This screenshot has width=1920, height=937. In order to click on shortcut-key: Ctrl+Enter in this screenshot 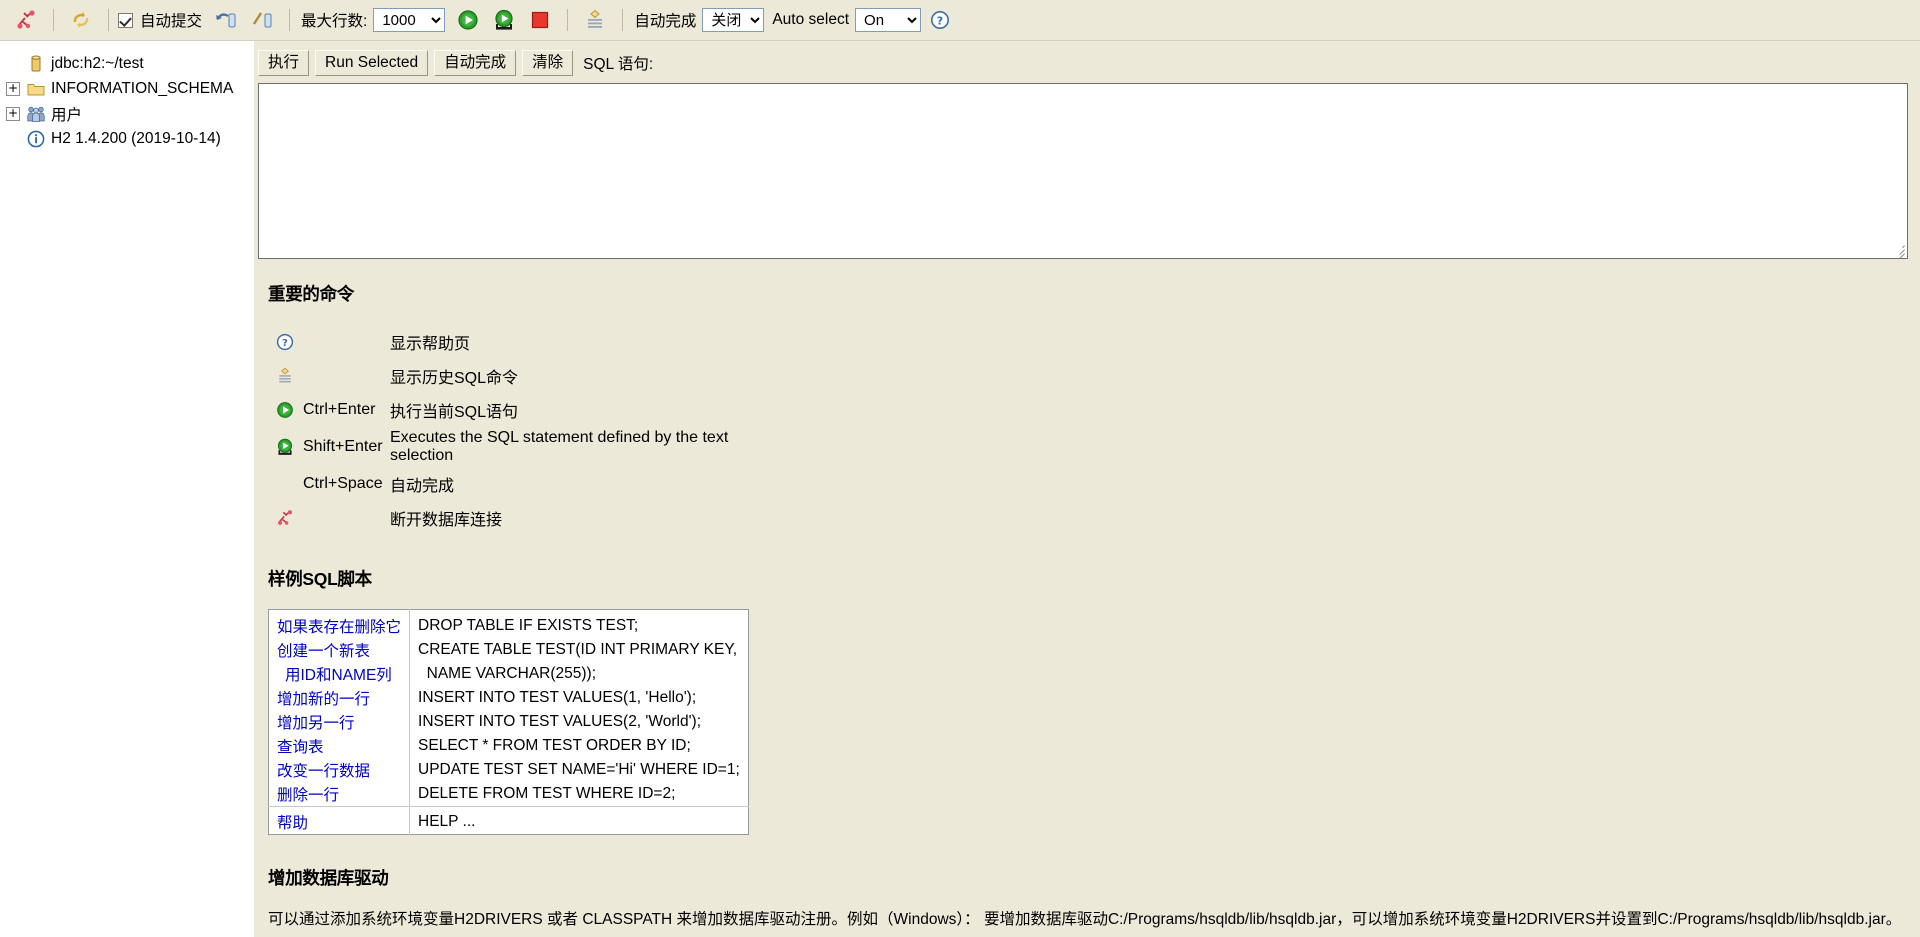, I will do `click(339, 409)`.